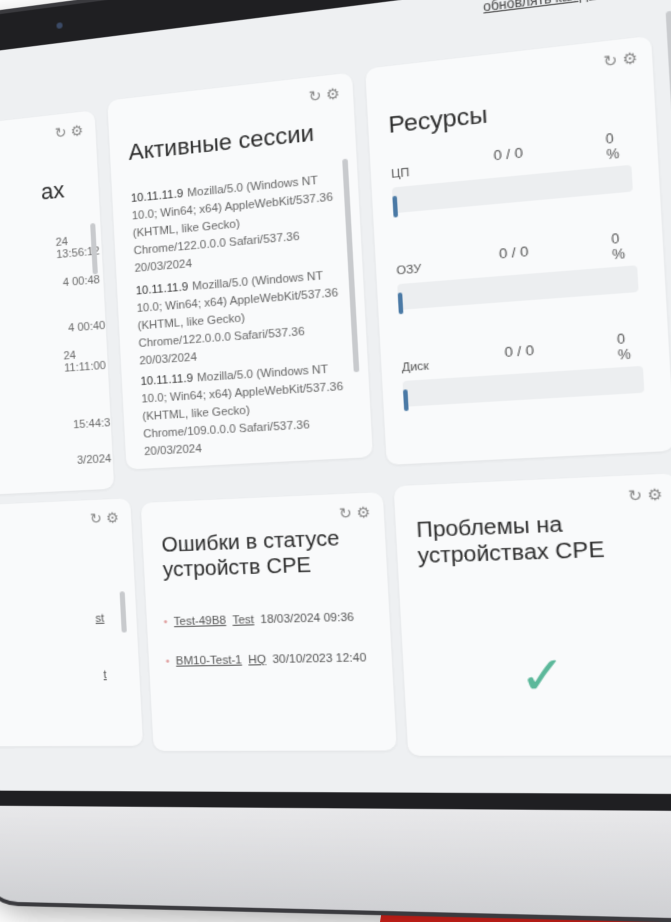  I want to click on resource-label: ЦП, so click(400, 174).